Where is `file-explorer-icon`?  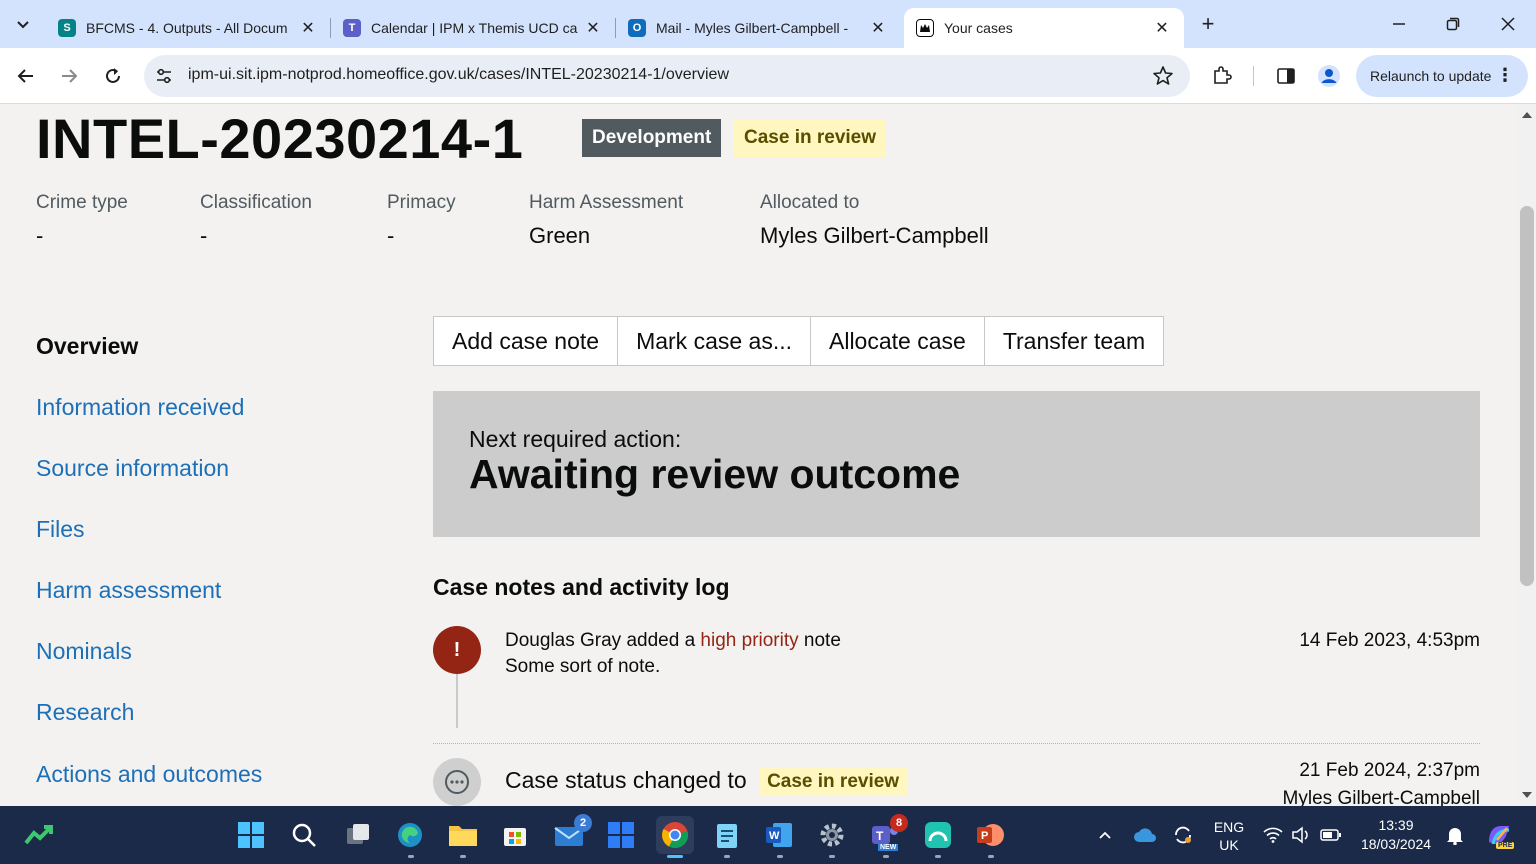 file-explorer-icon is located at coordinates (463, 835).